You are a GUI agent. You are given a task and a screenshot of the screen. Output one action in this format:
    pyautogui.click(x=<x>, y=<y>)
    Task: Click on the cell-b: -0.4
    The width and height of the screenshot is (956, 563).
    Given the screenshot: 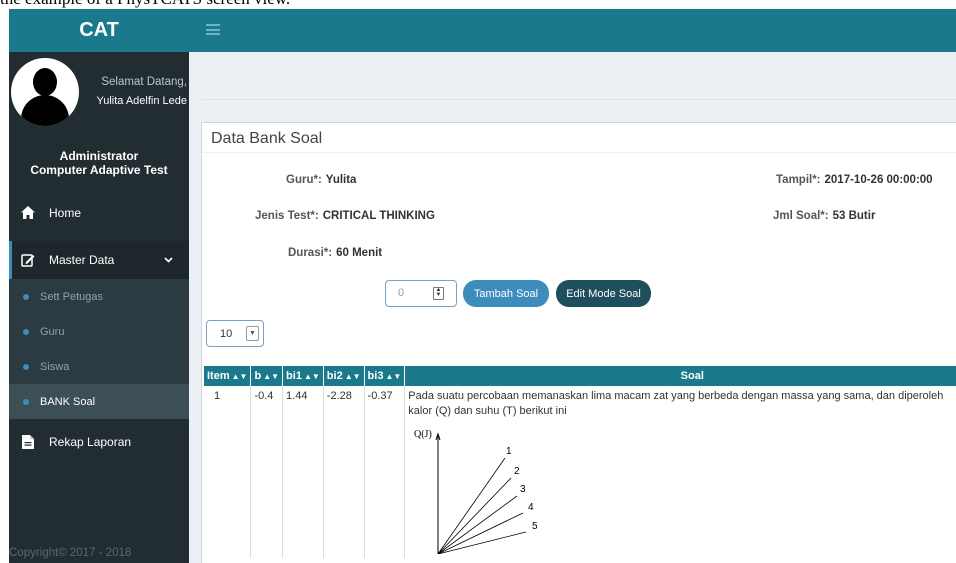 What is the action you would take?
    pyautogui.click(x=267, y=472)
    